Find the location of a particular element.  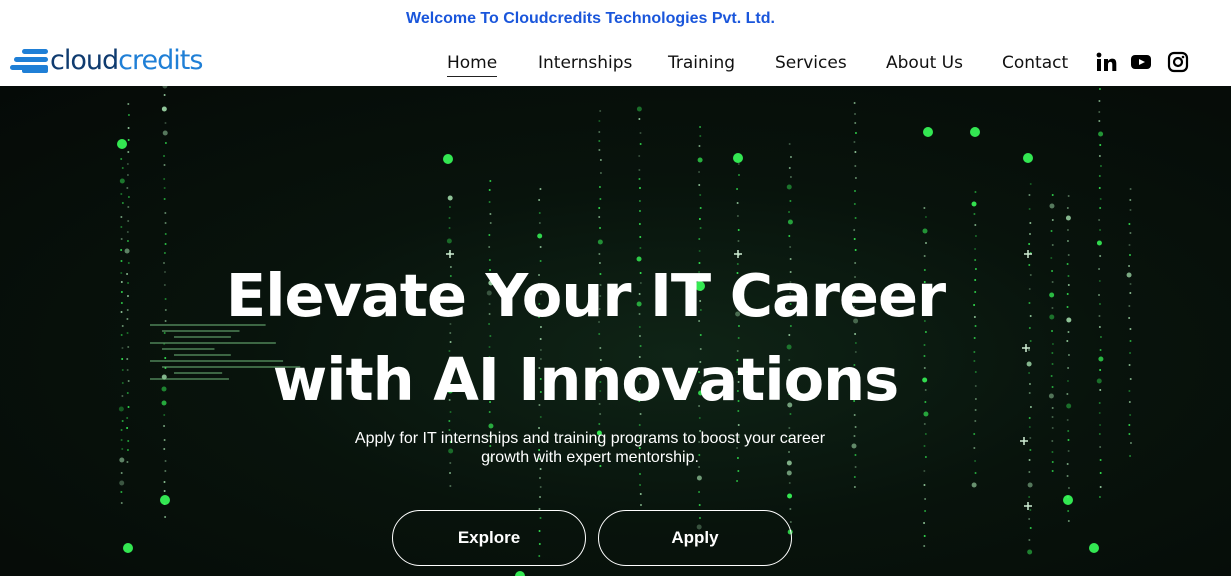

nav-contact: Contact is located at coordinates (1035, 63).